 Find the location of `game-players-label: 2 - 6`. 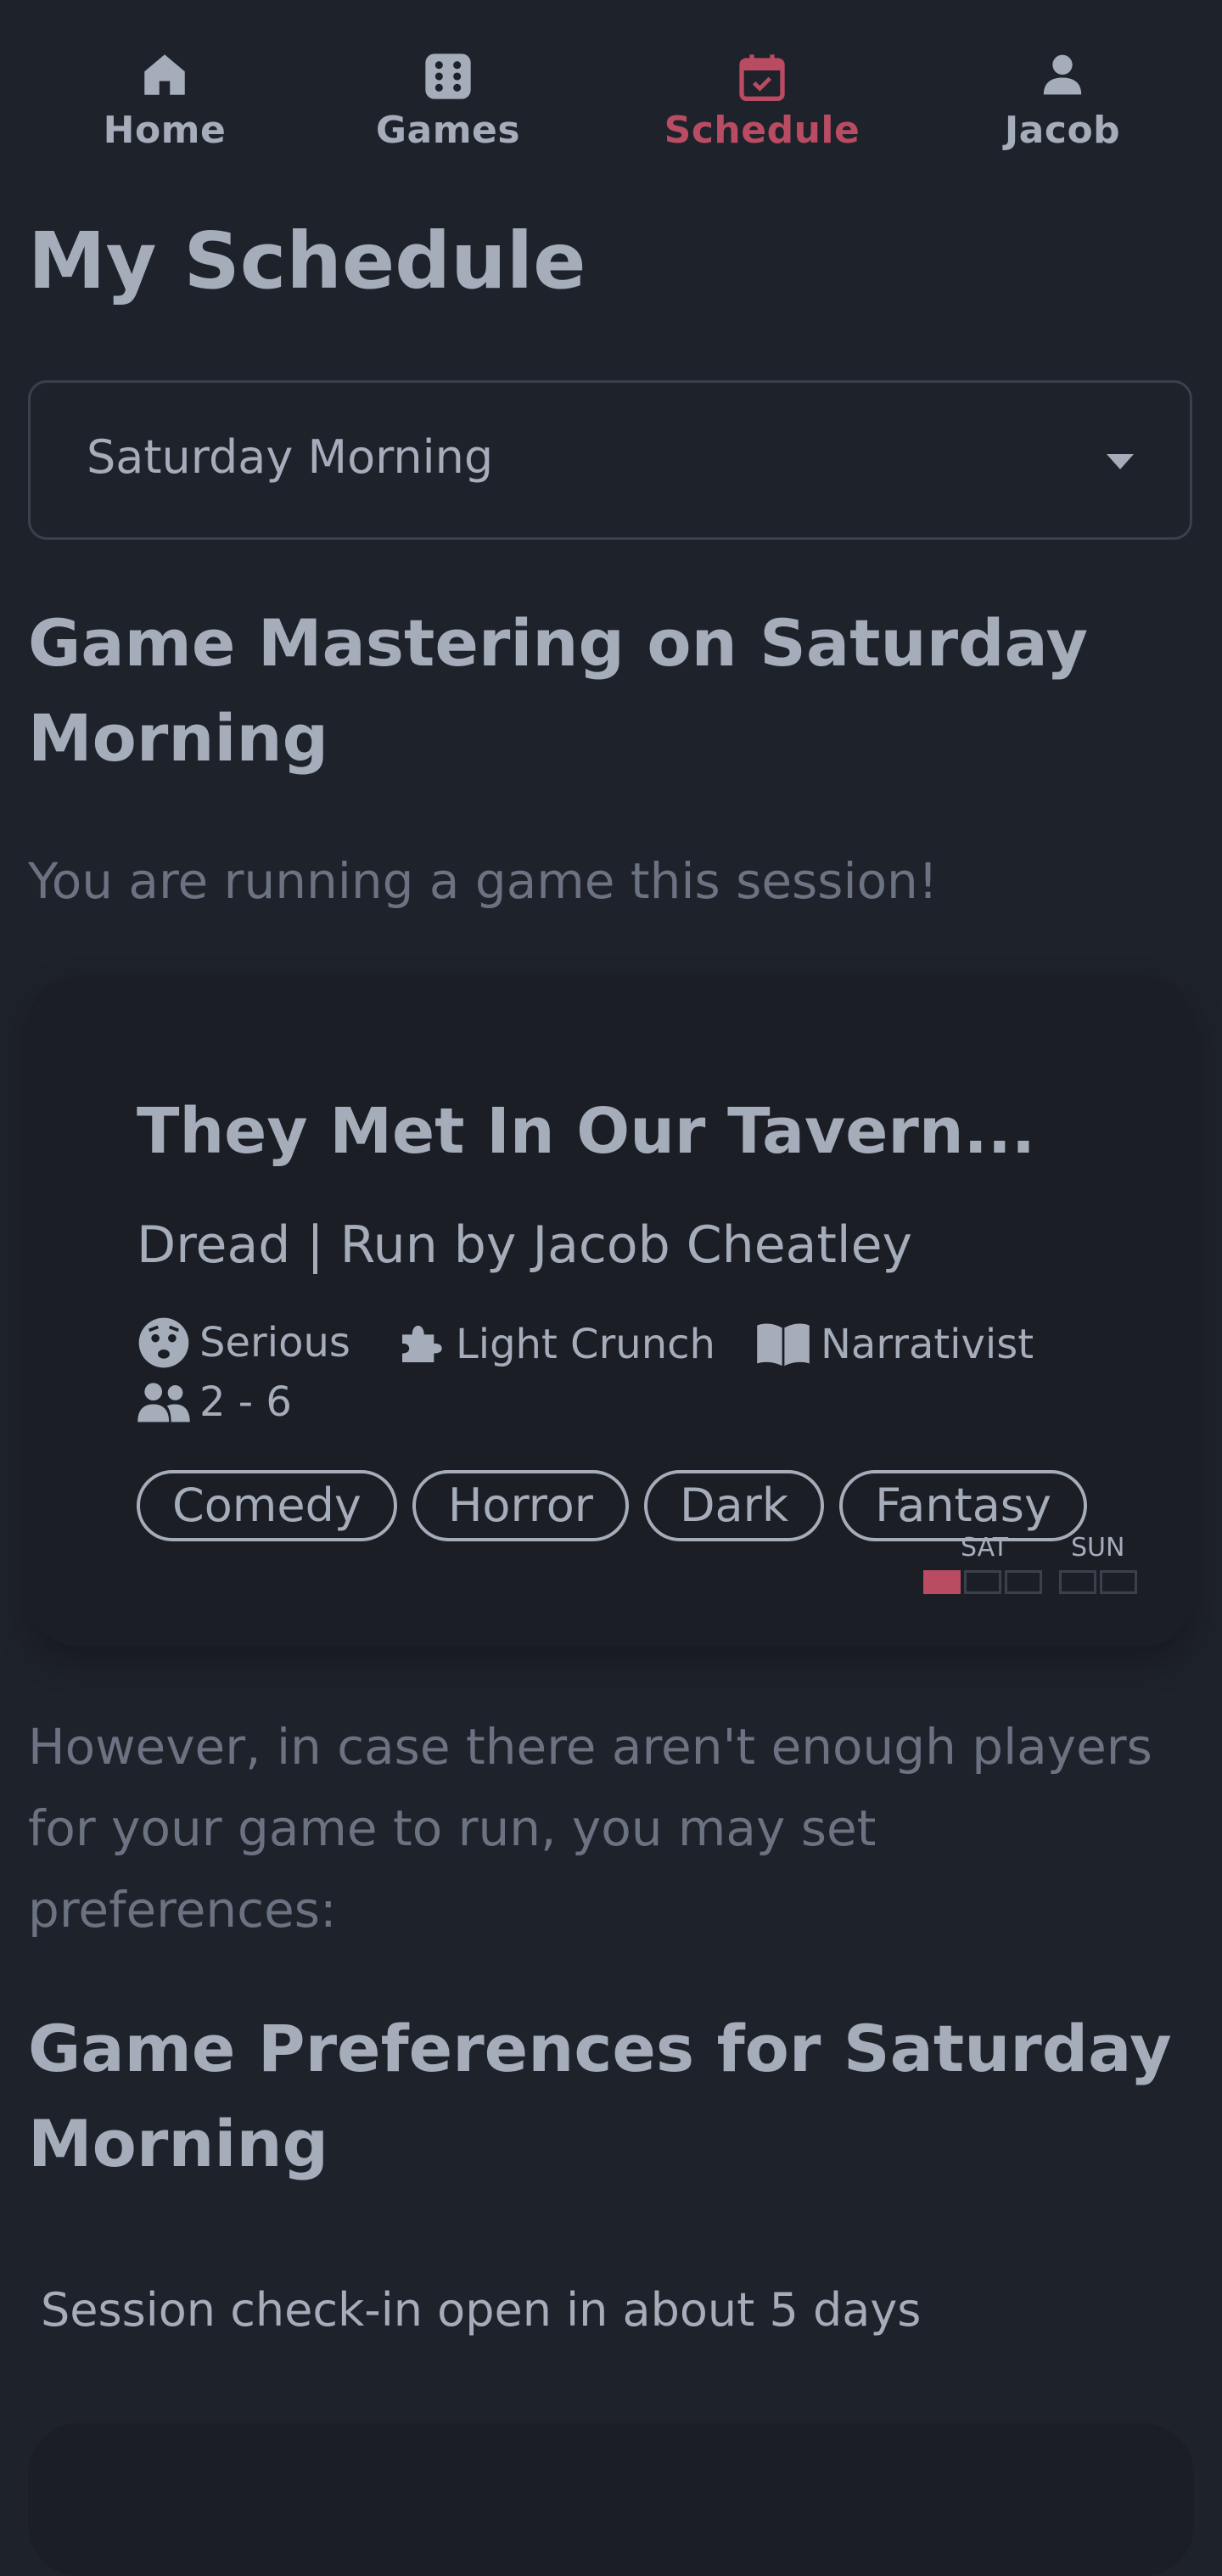

game-players-label: 2 - 6 is located at coordinates (245, 1402).